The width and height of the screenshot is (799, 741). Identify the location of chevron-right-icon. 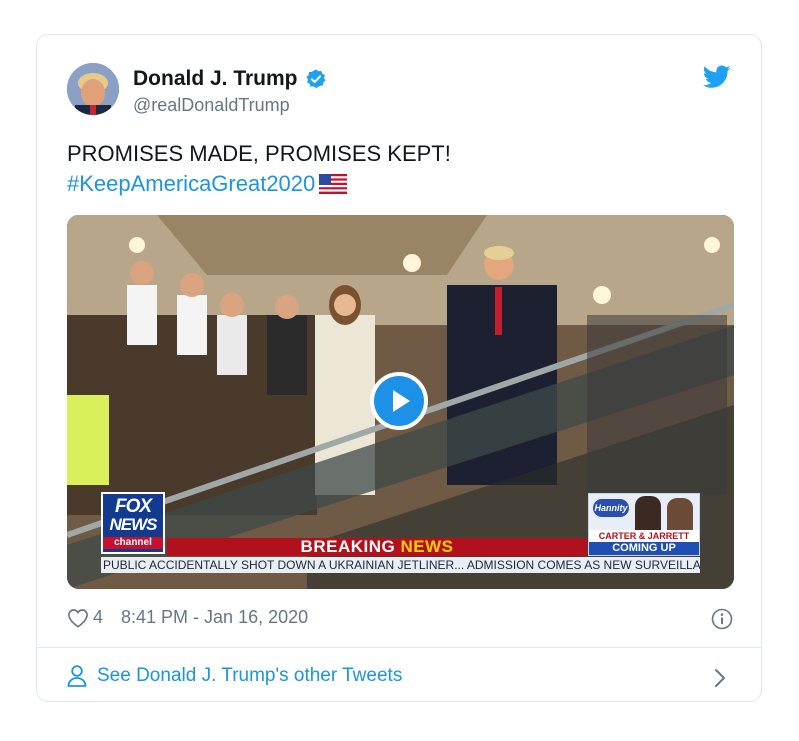
(720, 678).